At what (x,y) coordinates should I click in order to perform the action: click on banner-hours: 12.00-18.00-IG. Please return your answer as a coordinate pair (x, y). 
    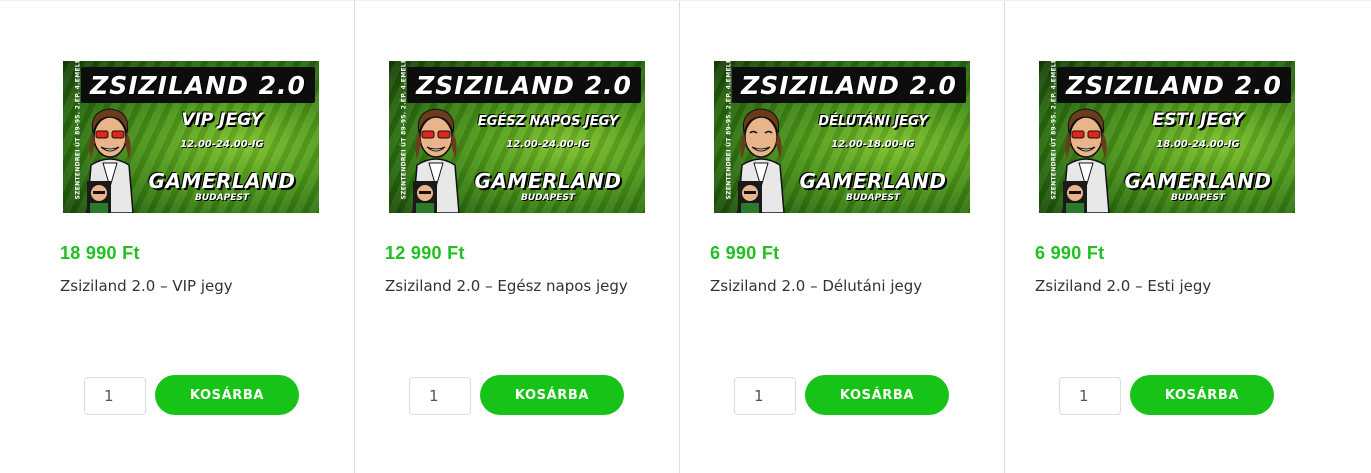
    Looking at the image, I should click on (873, 144).